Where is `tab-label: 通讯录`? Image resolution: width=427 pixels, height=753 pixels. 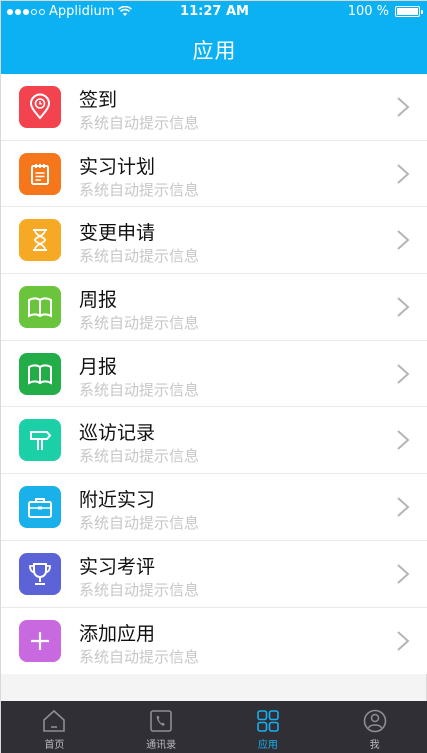
tab-label: 通讯录 is located at coordinates (161, 745).